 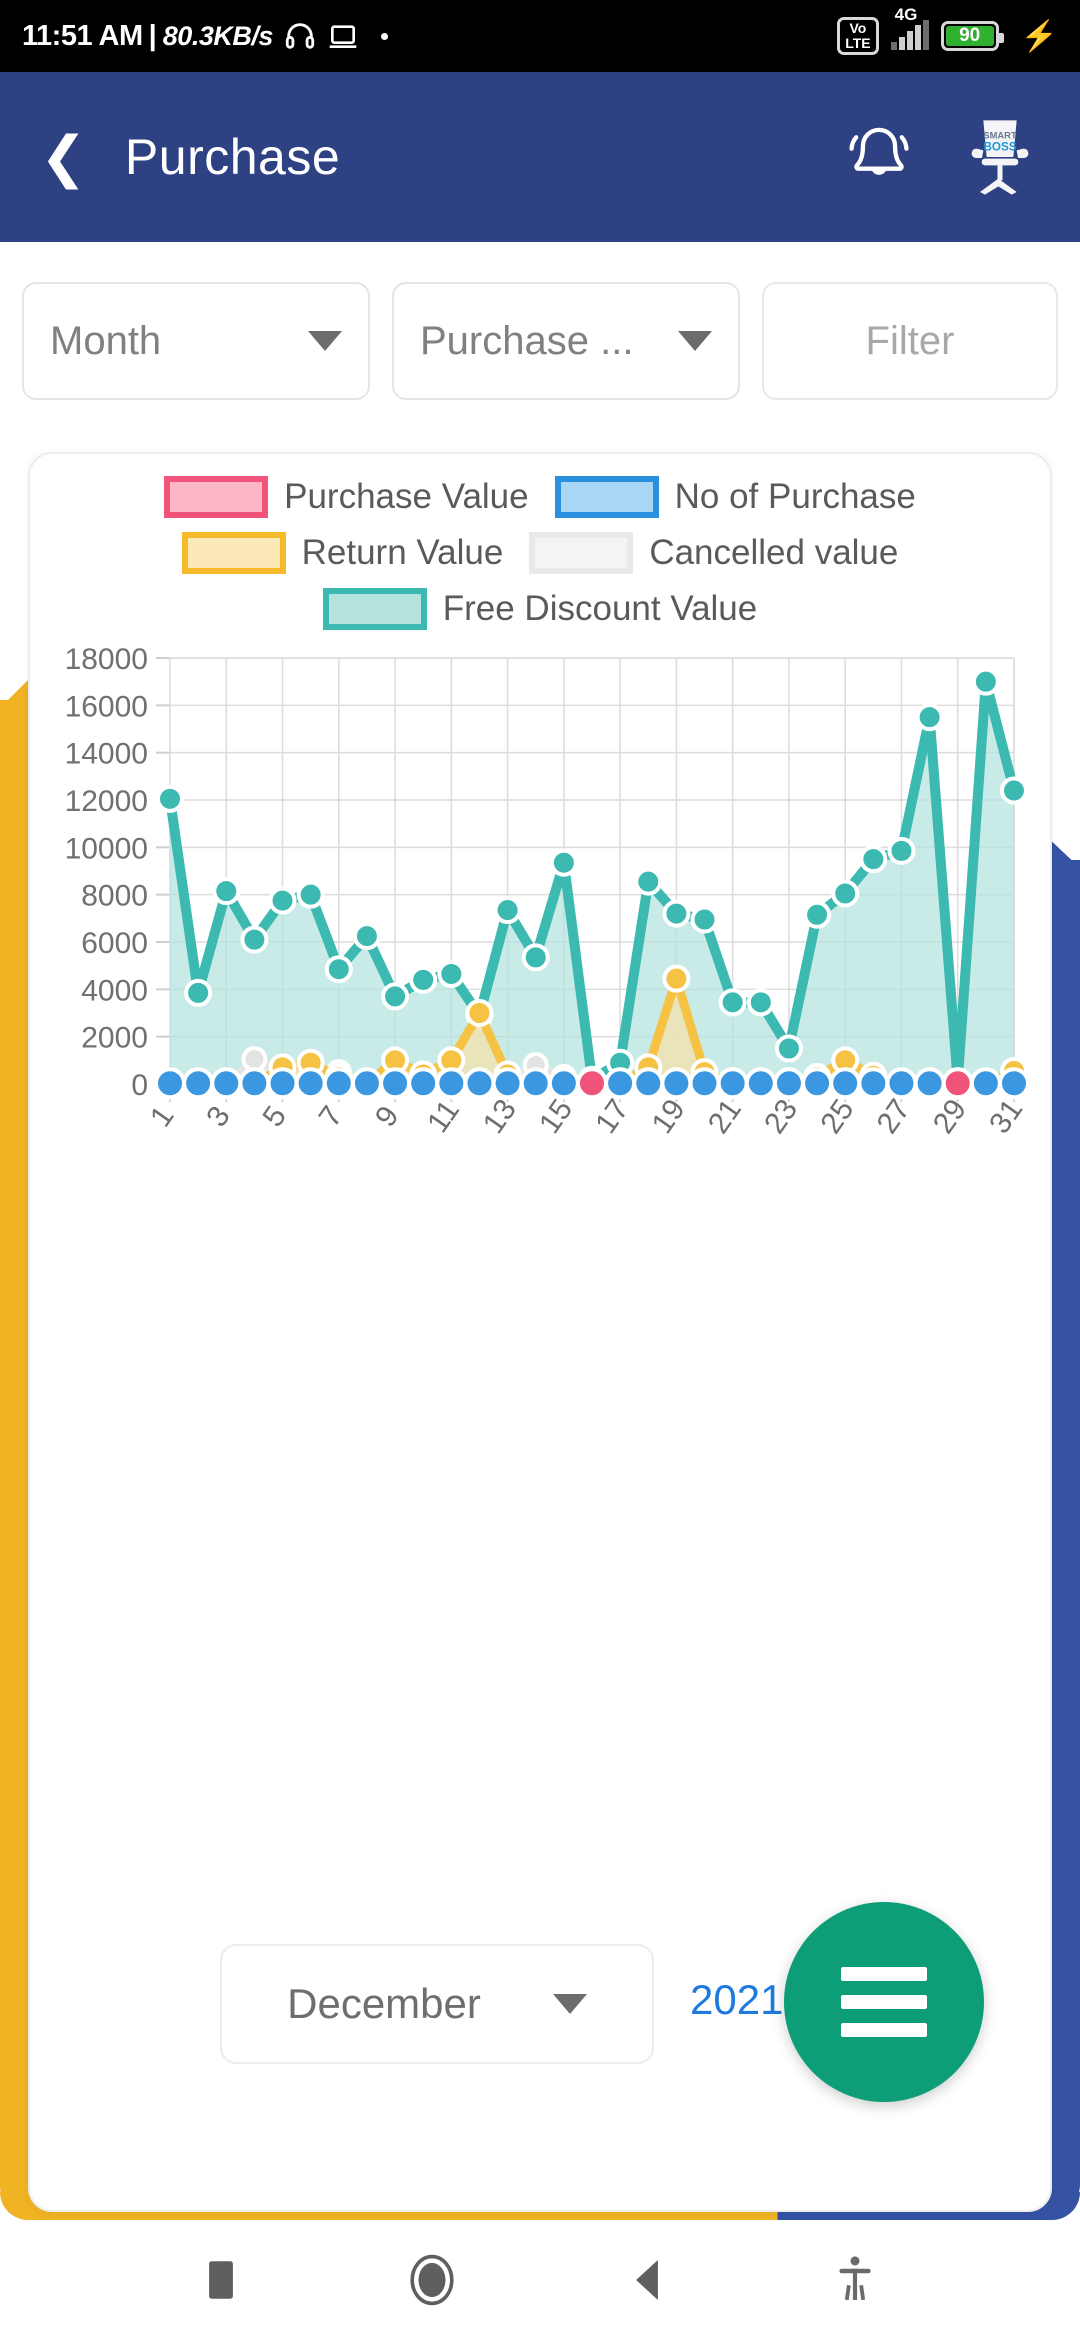 What do you see at coordinates (647, 2280) in the screenshot?
I see `back-icon` at bounding box center [647, 2280].